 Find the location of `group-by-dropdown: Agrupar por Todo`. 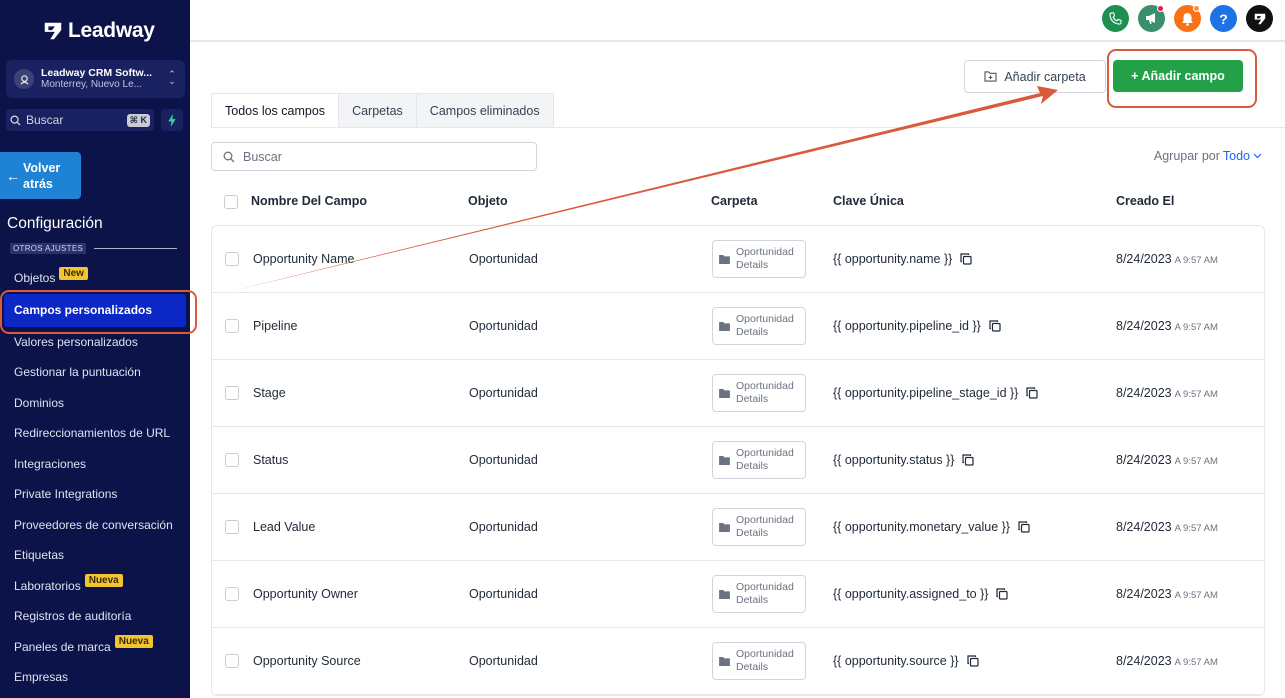

group-by-dropdown: Agrupar por Todo is located at coordinates (1208, 156).